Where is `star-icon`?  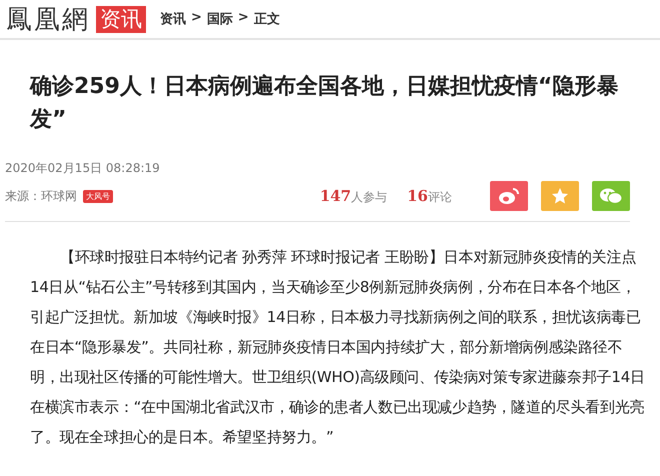 star-icon is located at coordinates (560, 196).